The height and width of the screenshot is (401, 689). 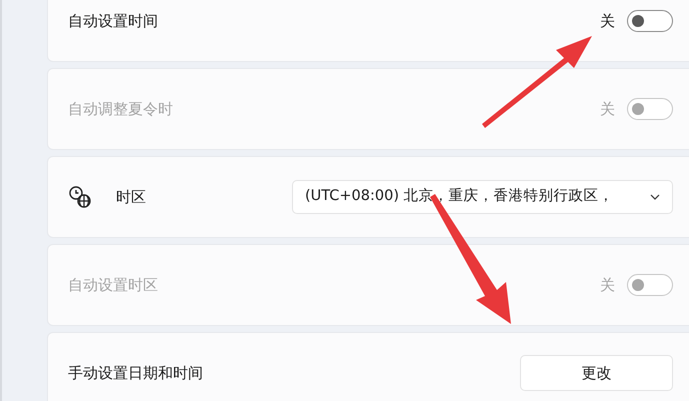 What do you see at coordinates (113, 285) in the screenshot?
I see `setting-label: 自动设置时区` at bounding box center [113, 285].